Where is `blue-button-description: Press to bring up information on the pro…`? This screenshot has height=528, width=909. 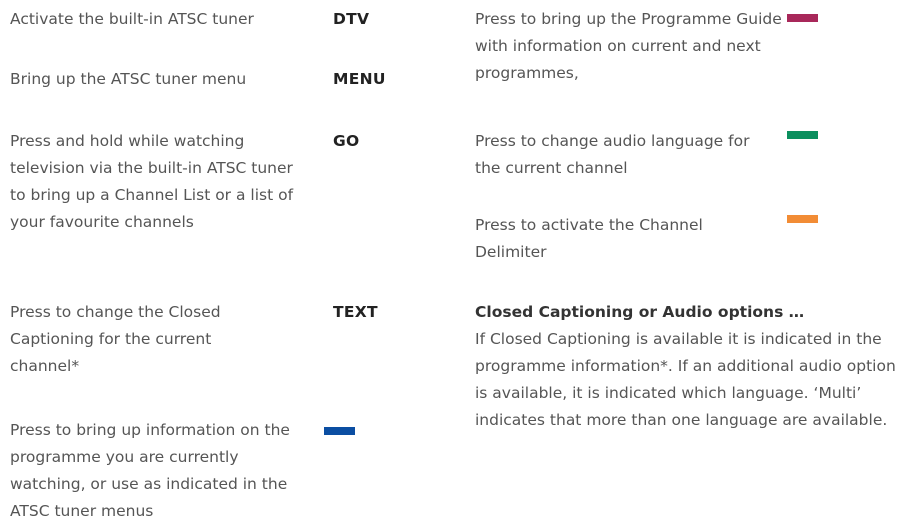 blue-button-description: Press to bring up information on the pro… is located at coordinates (150, 470).